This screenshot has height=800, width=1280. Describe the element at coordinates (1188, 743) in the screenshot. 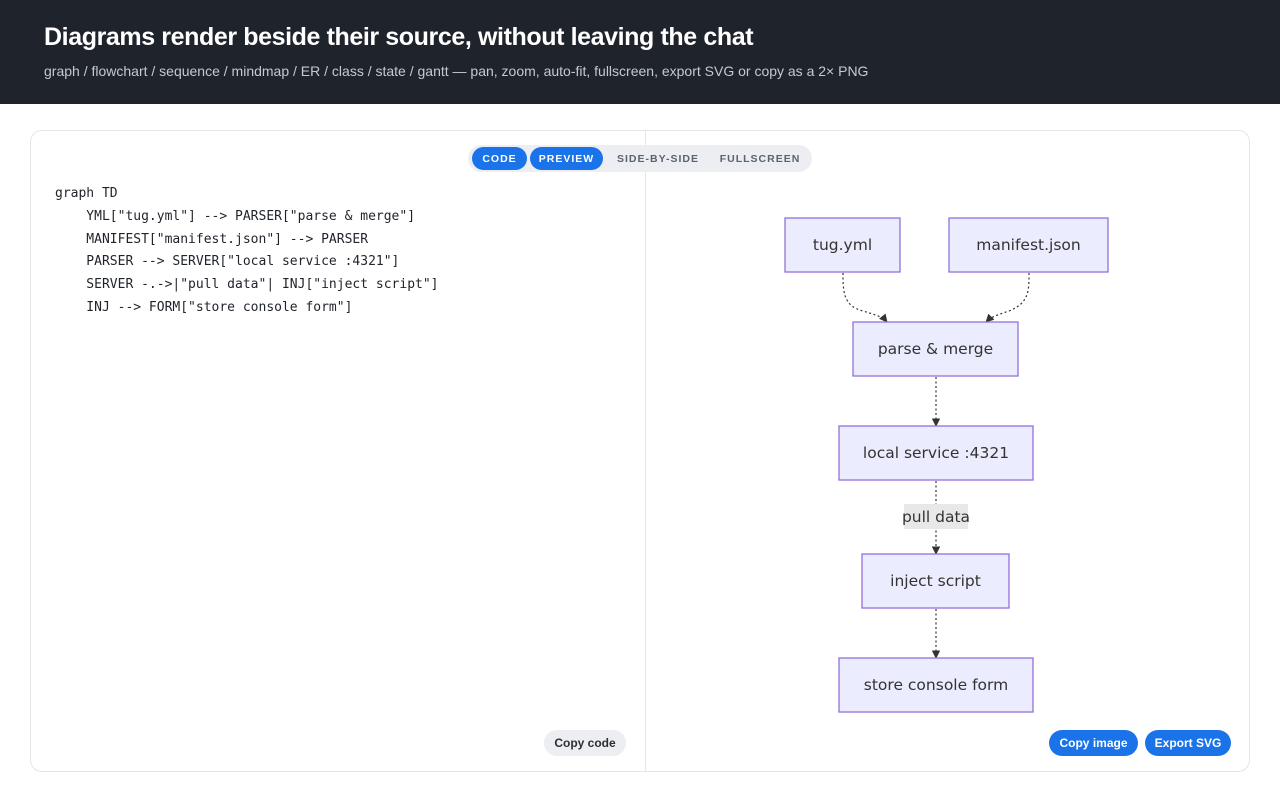

I see `export-svg-button: Export SVG` at that location.